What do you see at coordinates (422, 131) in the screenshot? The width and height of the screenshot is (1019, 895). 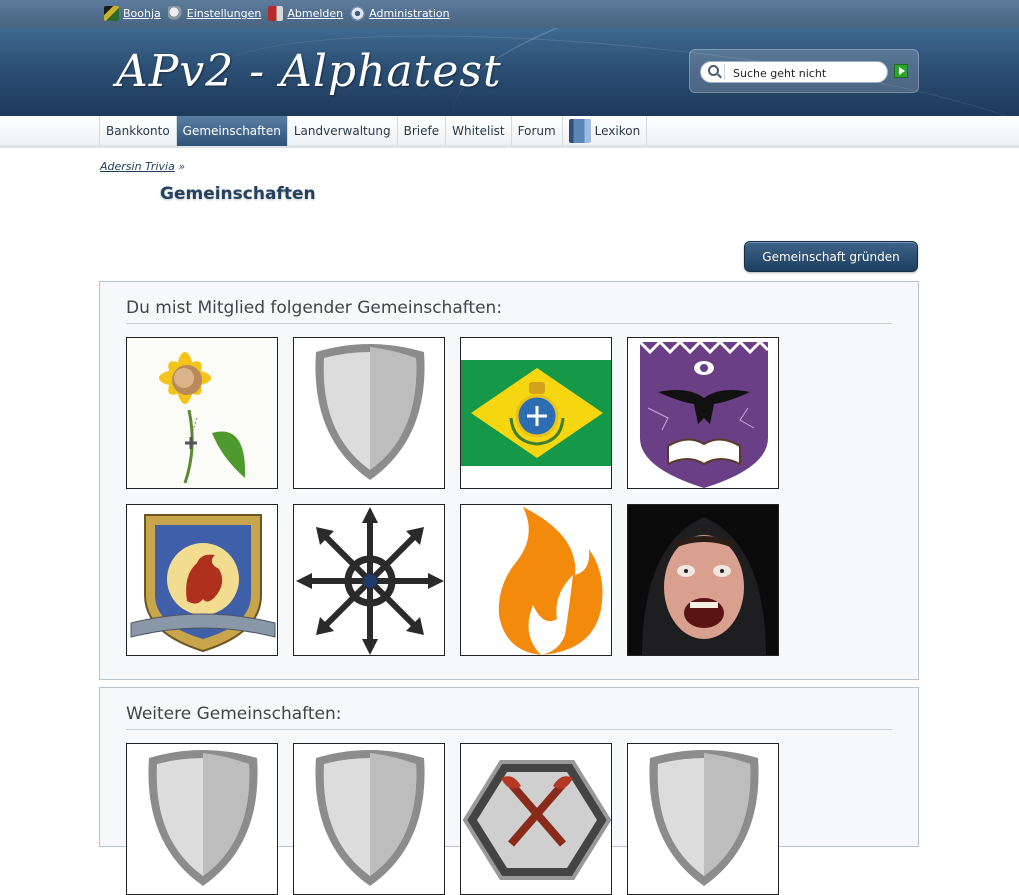 I see `tab-briefe: Briefe` at bounding box center [422, 131].